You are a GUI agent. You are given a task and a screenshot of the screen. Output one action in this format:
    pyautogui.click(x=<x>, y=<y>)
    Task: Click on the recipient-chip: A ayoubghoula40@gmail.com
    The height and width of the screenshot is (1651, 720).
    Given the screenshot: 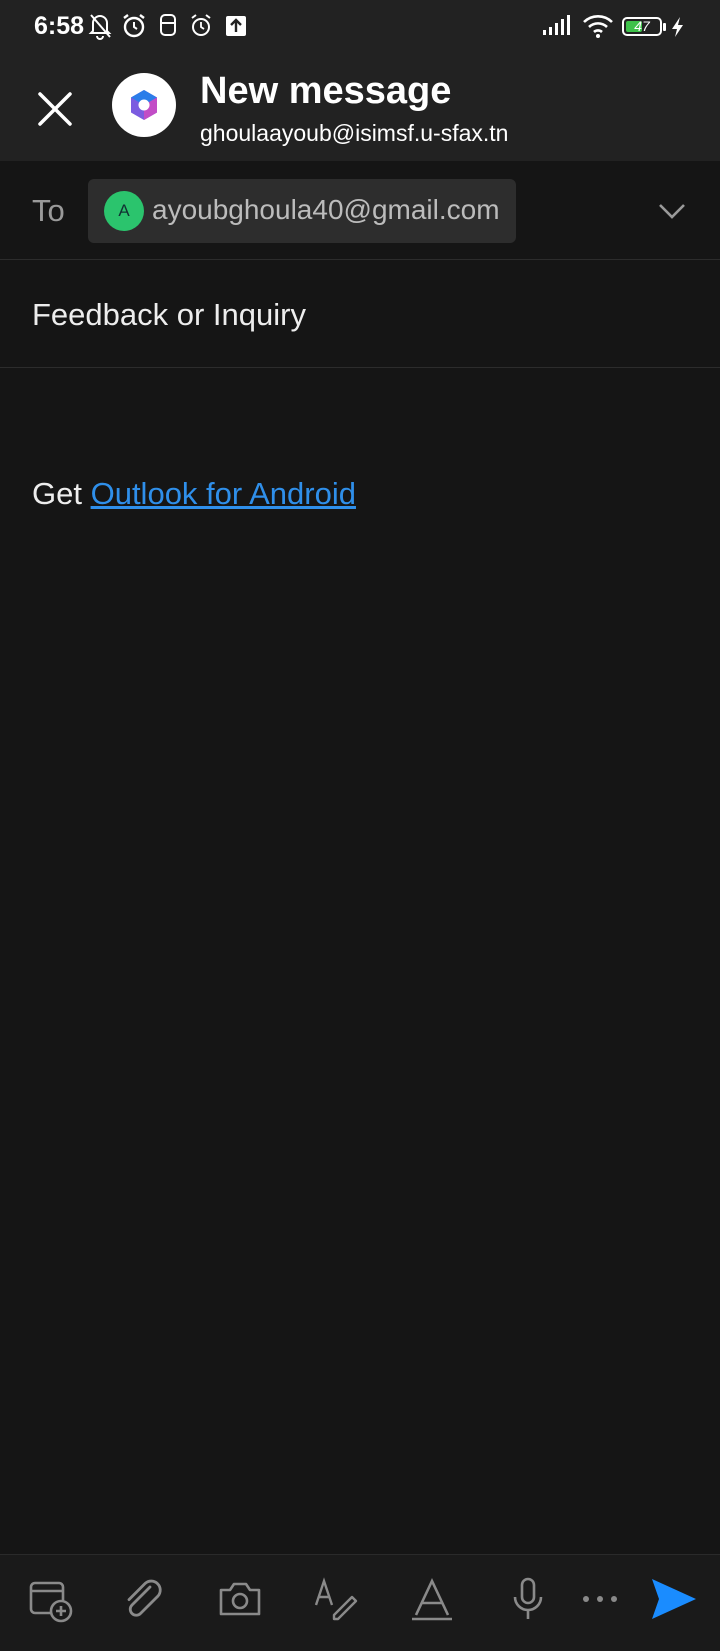 What is the action you would take?
    pyautogui.click(x=302, y=211)
    